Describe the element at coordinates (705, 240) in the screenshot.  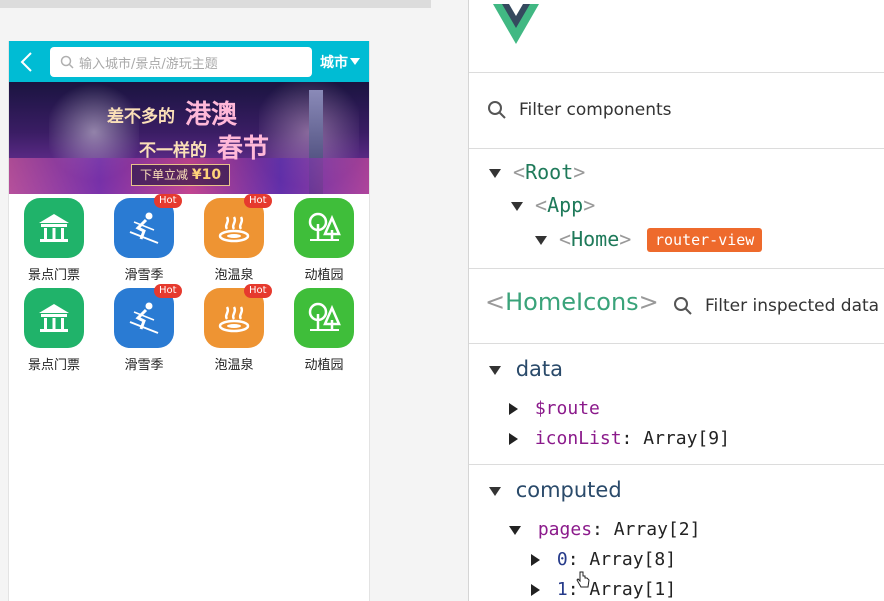
I see `router-view-badge: router-view` at that location.